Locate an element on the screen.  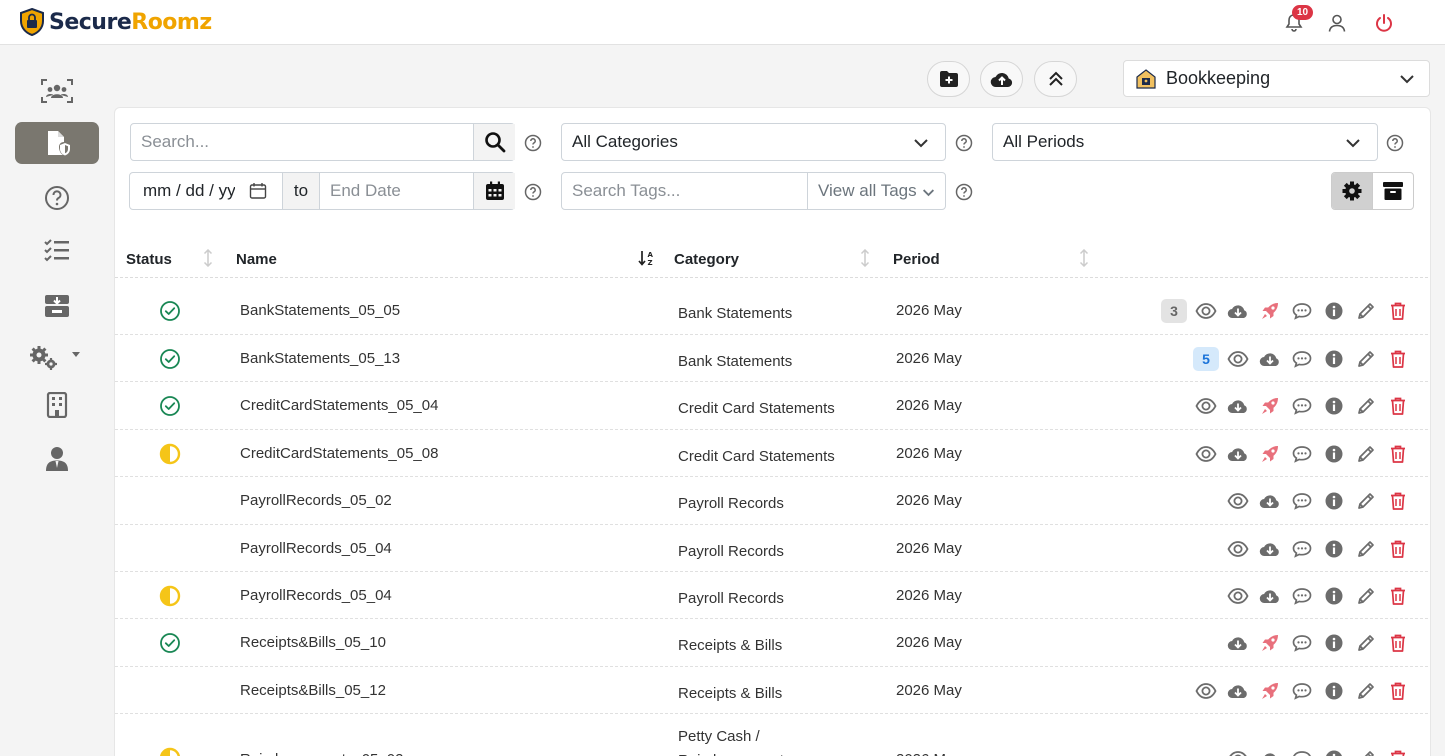
version-count-badge: 5 is located at coordinates (1206, 359).